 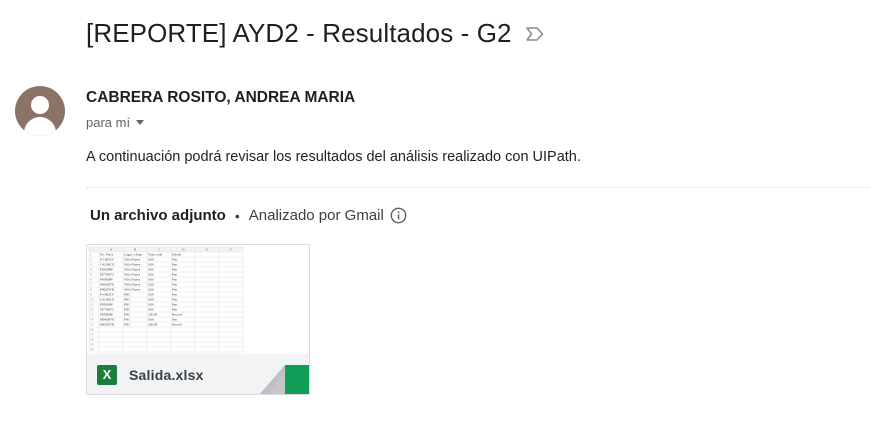 What do you see at coordinates (316, 215) in the screenshot?
I see `scanned-by-gmail: Analizado por Gmail` at bounding box center [316, 215].